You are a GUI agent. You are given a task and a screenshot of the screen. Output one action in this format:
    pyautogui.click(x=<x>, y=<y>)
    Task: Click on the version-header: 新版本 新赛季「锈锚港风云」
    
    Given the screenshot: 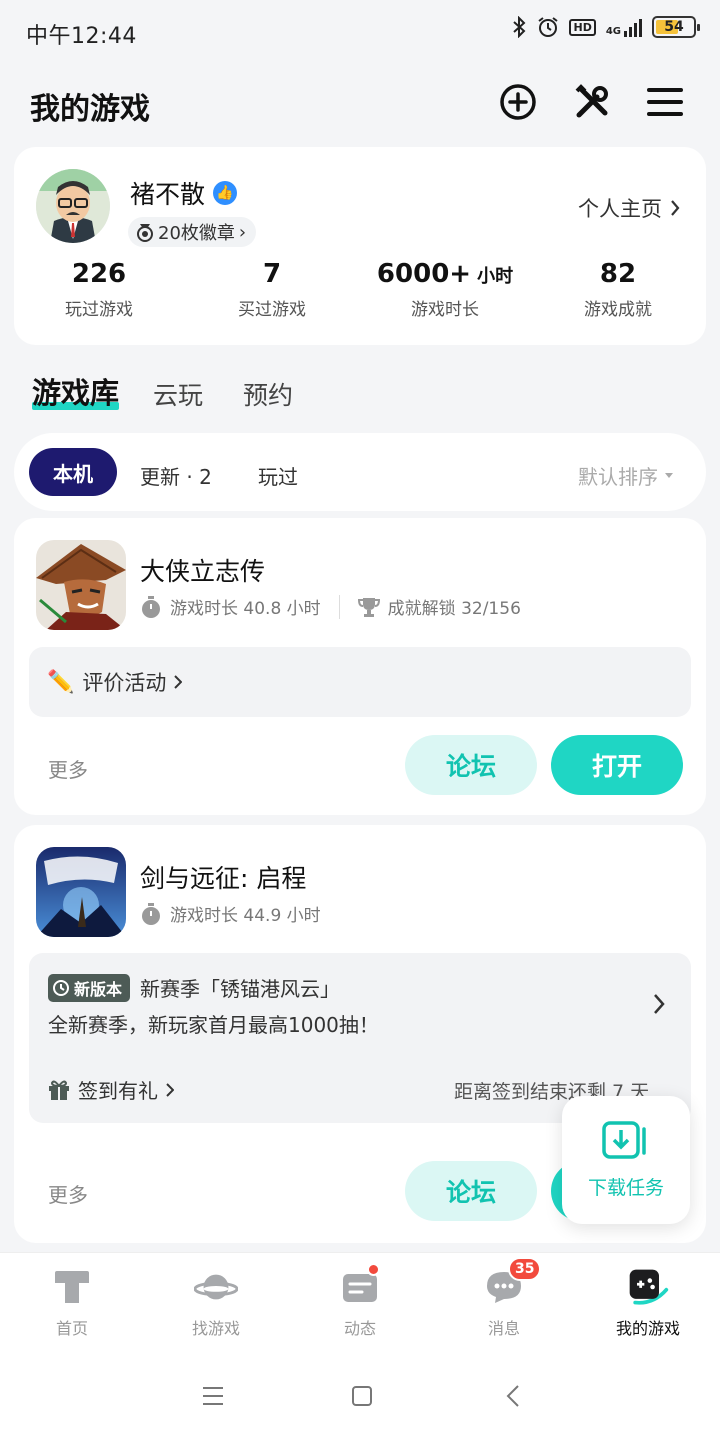 What is the action you would take?
    pyautogui.click(x=194, y=987)
    